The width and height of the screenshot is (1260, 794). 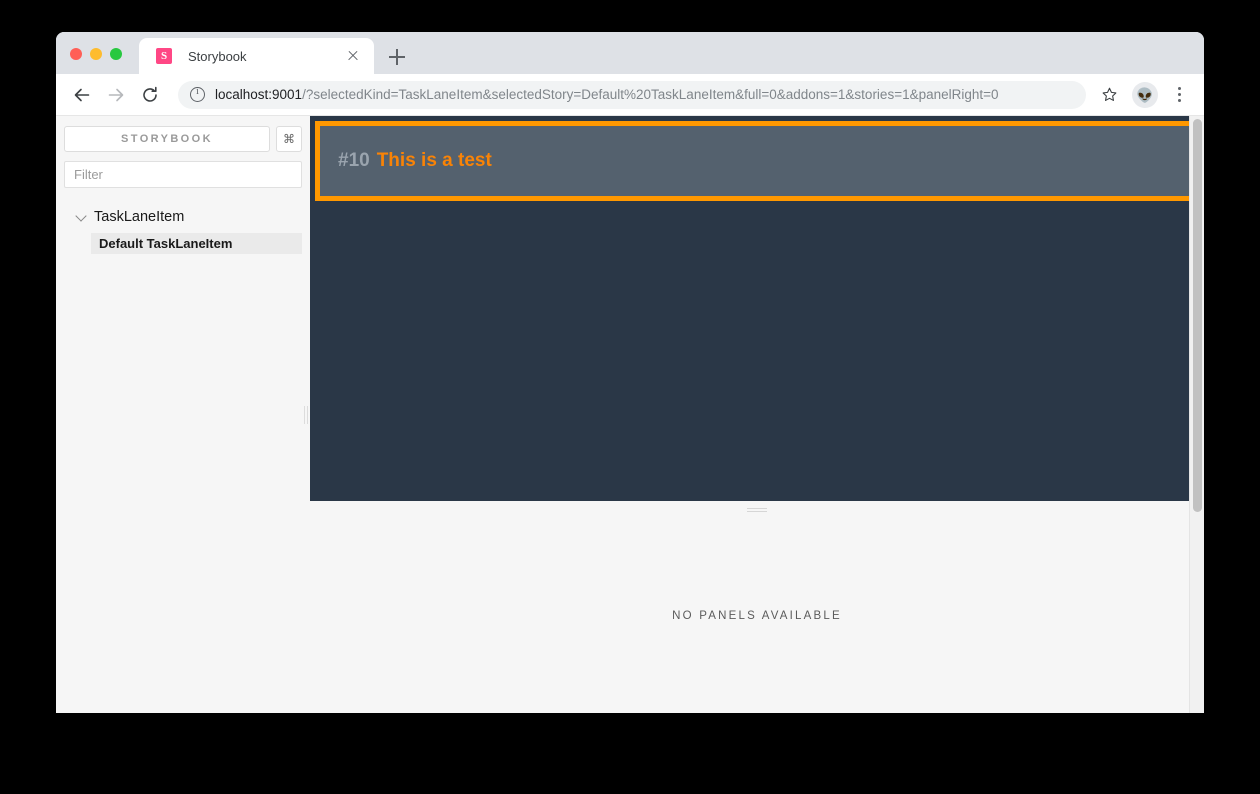 I want to click on tasklane-item-number: #10, so click(x=354, y=160).